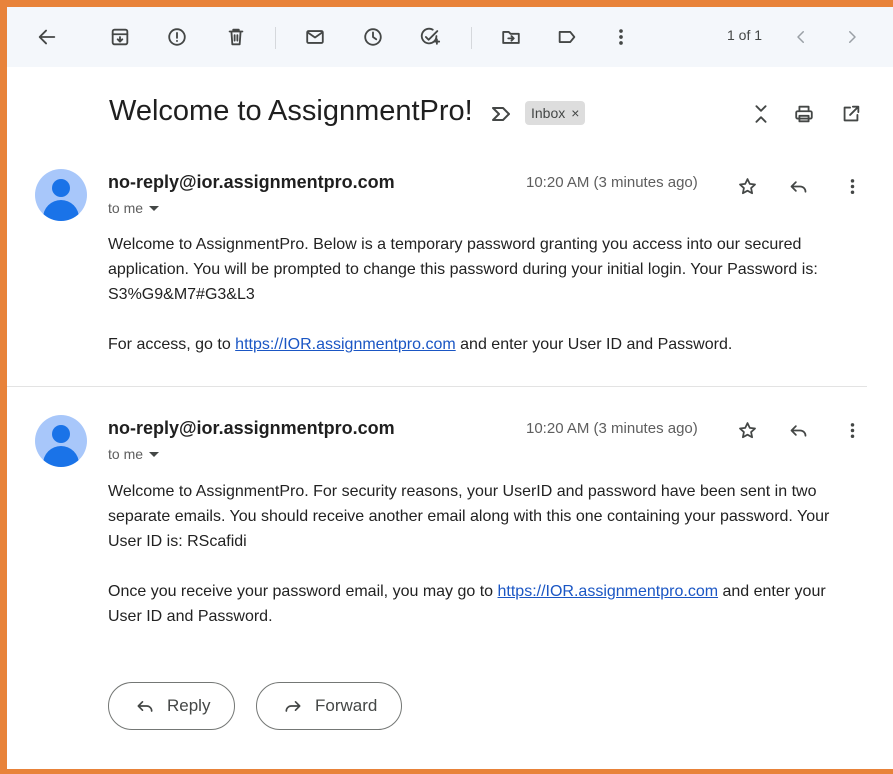 This screenshot has height=774, width=893. I want to click on email-subject: Welcome to AssignmentPro!, so click(291, 111).